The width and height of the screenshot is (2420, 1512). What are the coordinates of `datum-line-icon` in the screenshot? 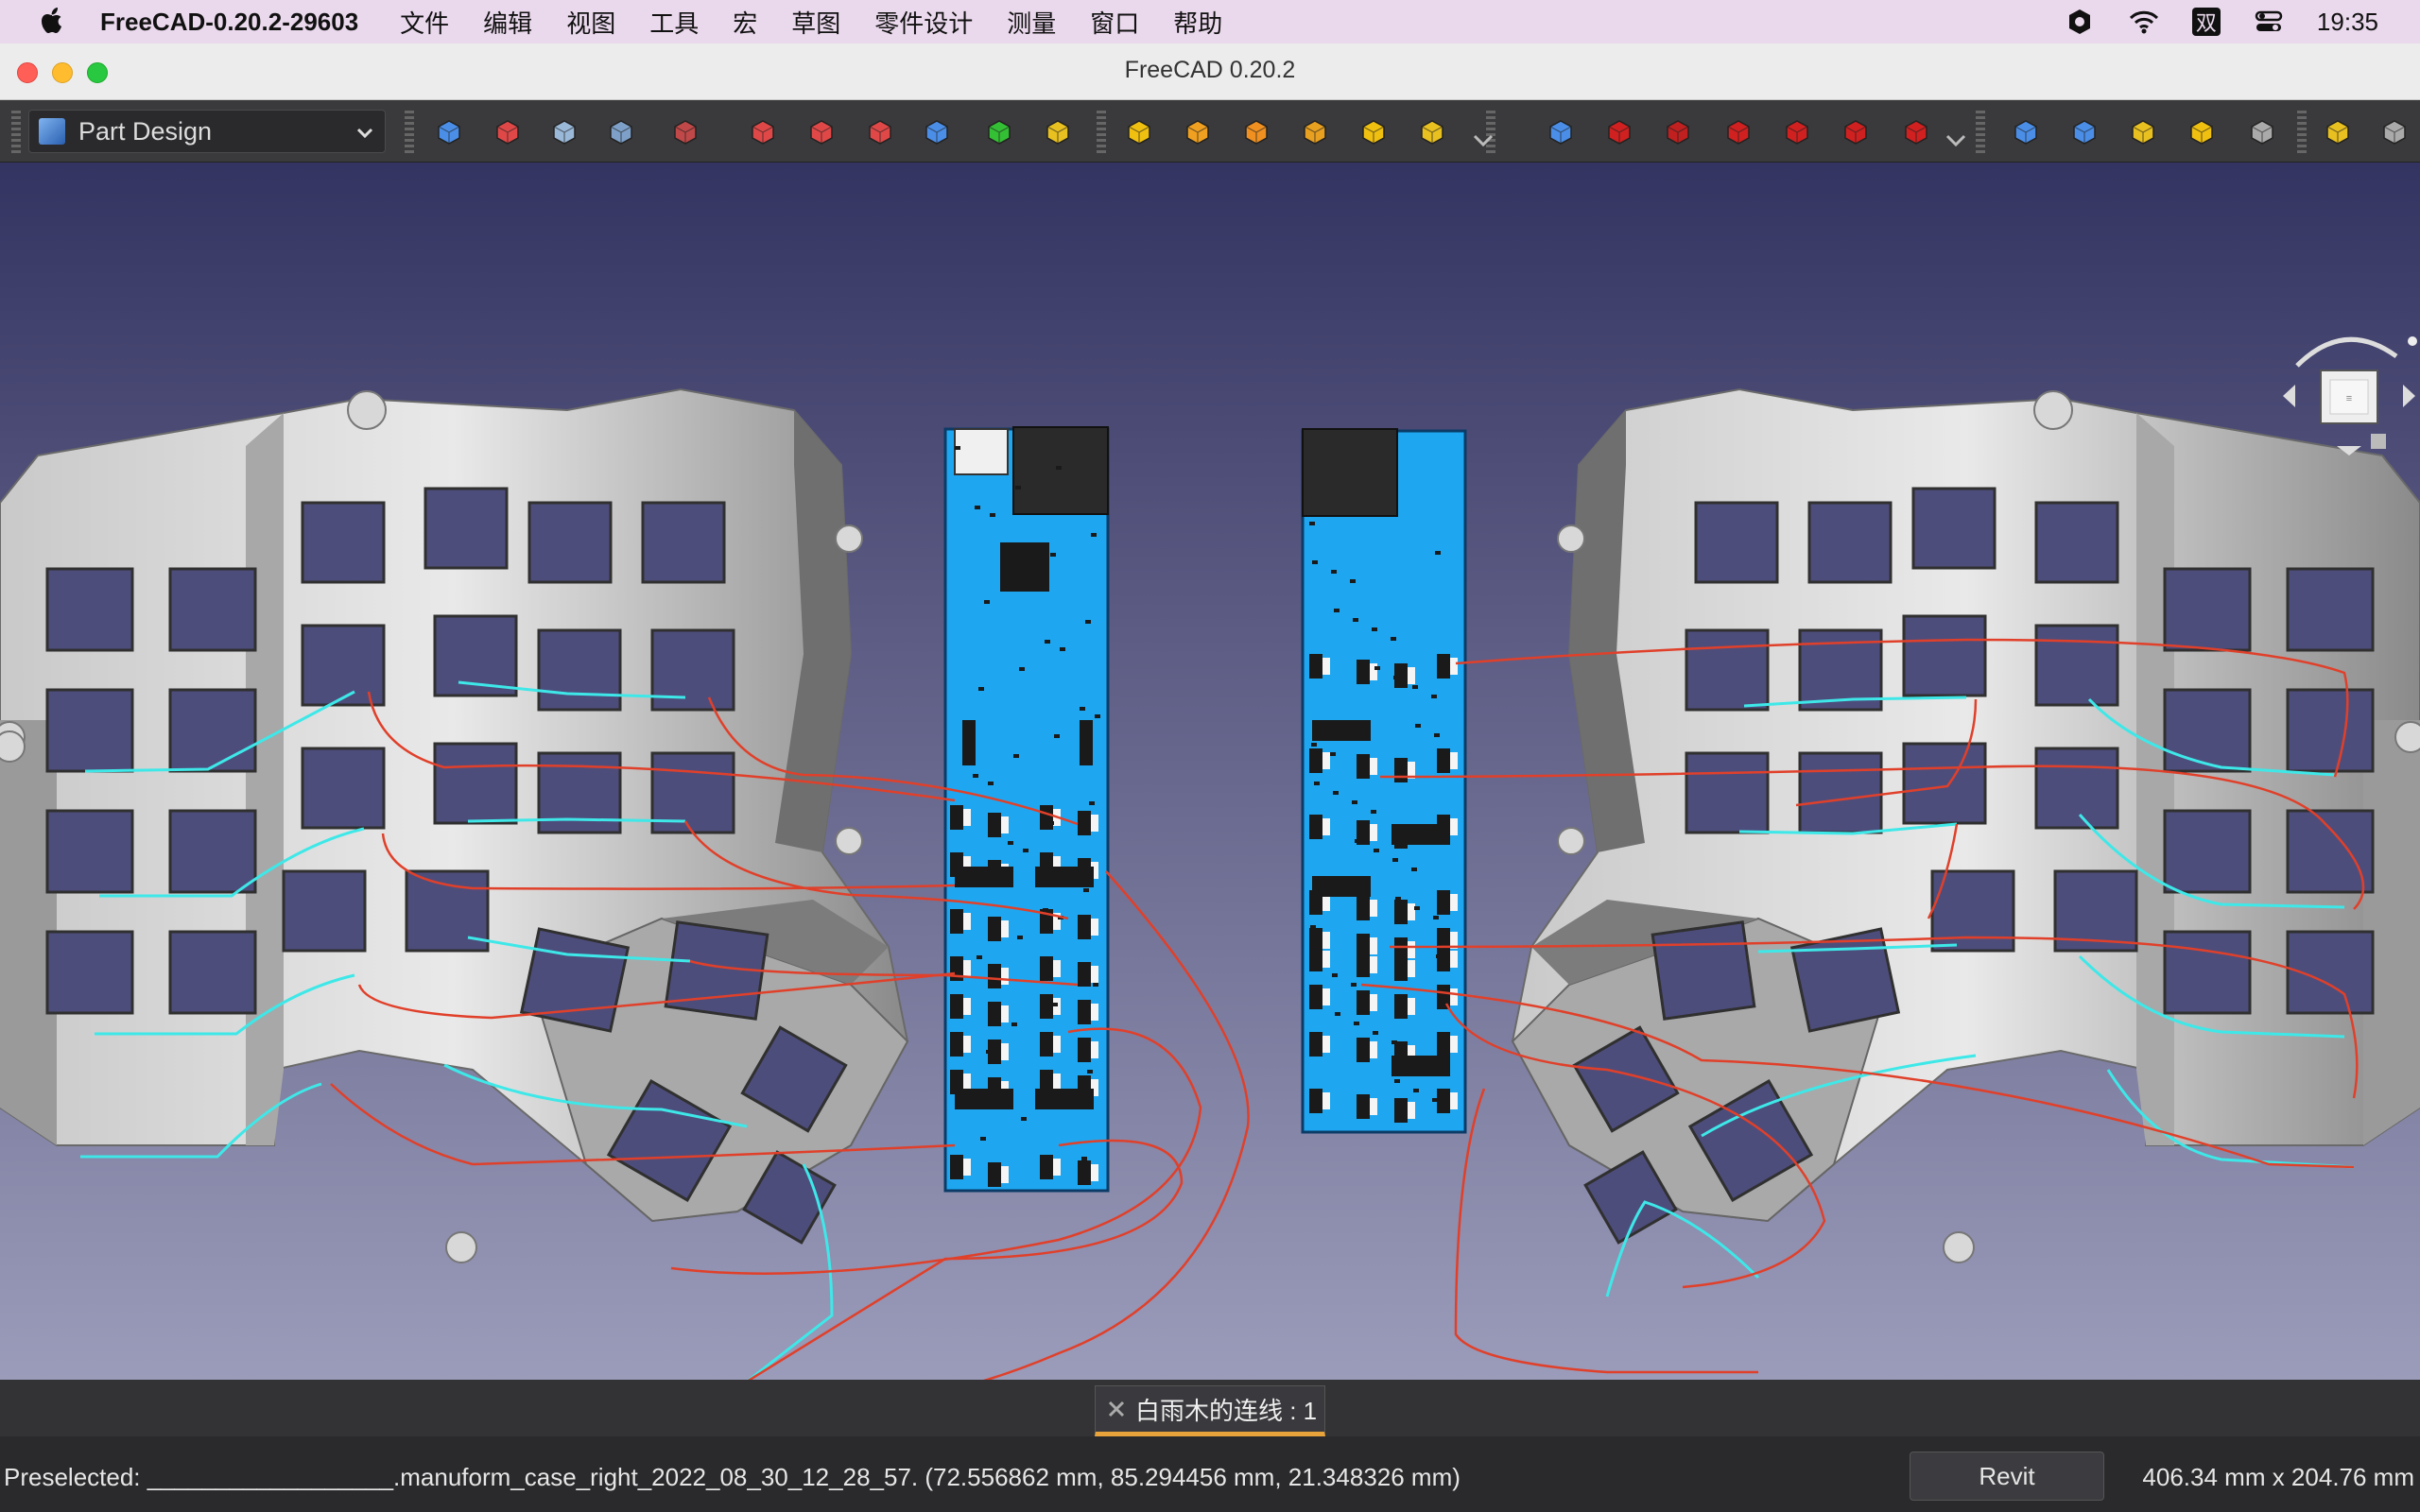 It's located at (763, 131).